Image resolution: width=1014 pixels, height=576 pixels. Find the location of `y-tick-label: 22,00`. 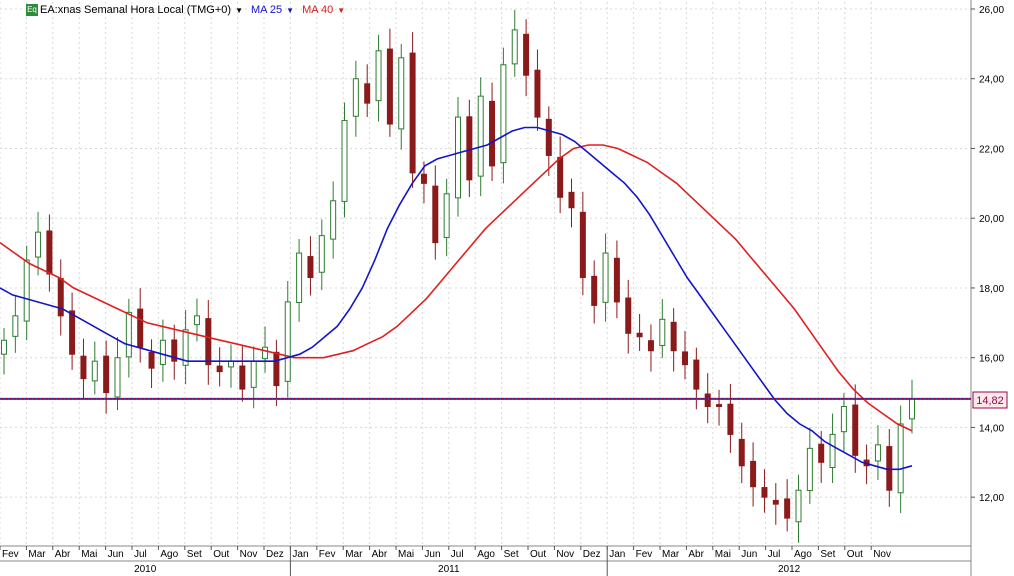

y-tick-label: 22,00 is located at coordinates (991, 149).